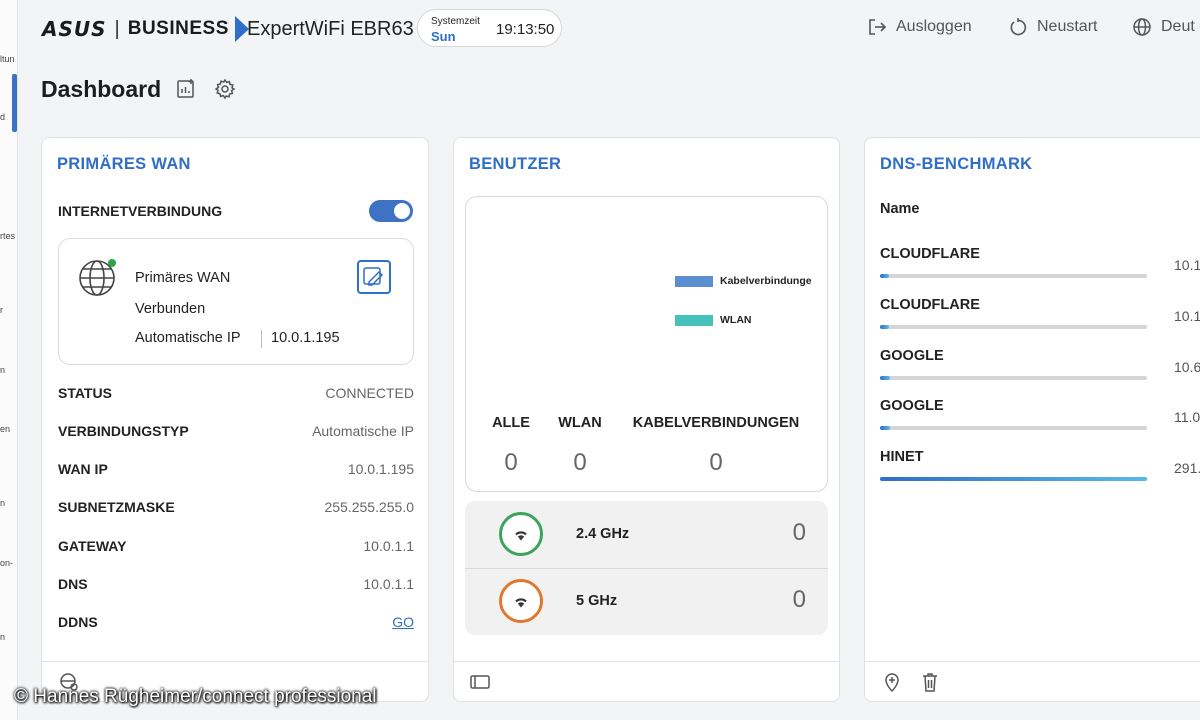  What do you see at coordinates (1142, 27) in the screenshot?
I see `globe-language-icon` at bounding box center [1142, 27].